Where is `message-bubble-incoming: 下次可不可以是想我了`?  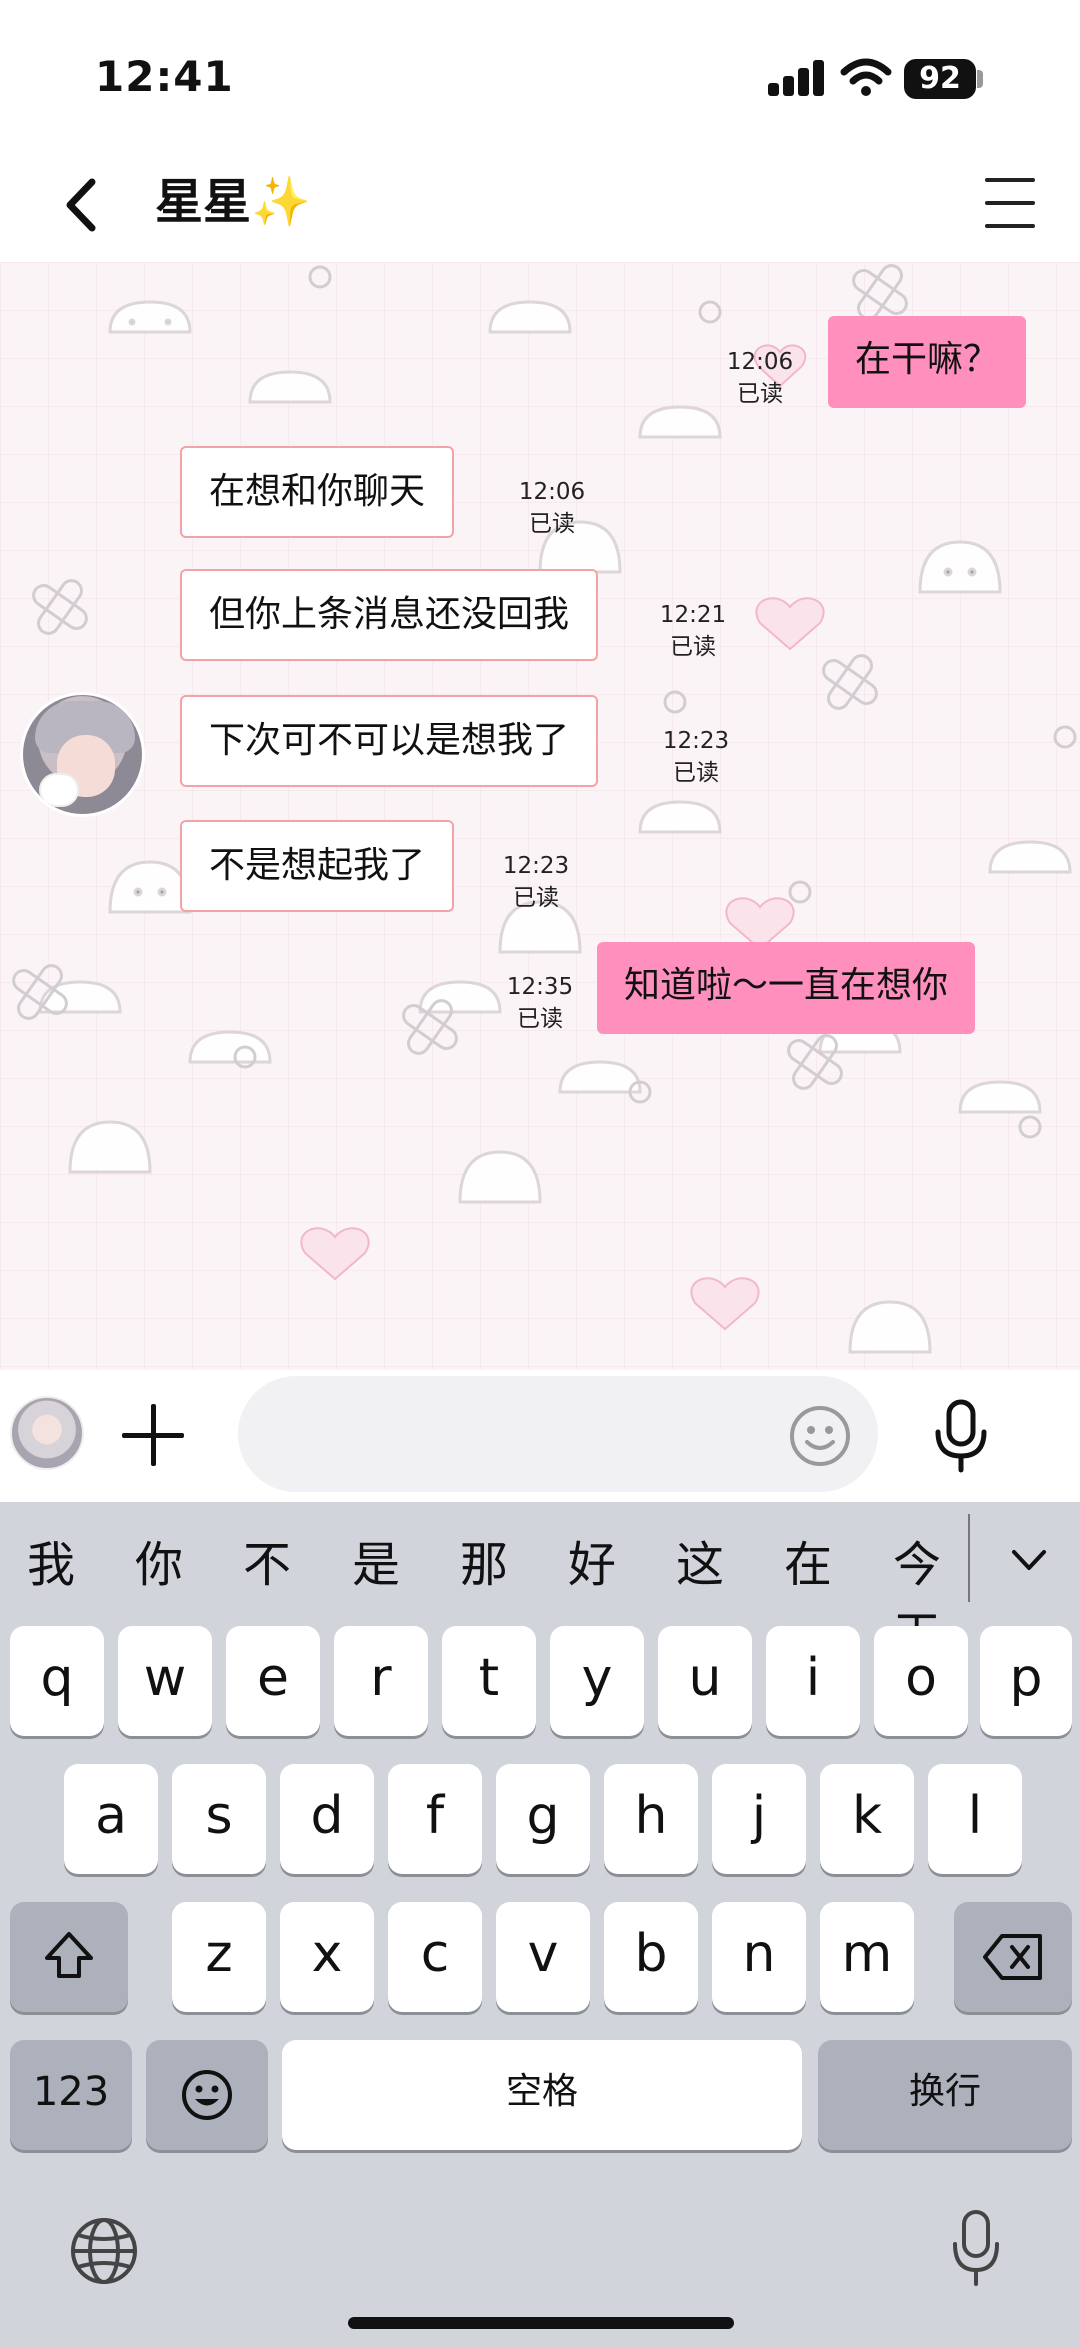
message-bubble-incoming: 下次可不可以是想我了 is located at coordinates (389, 741).